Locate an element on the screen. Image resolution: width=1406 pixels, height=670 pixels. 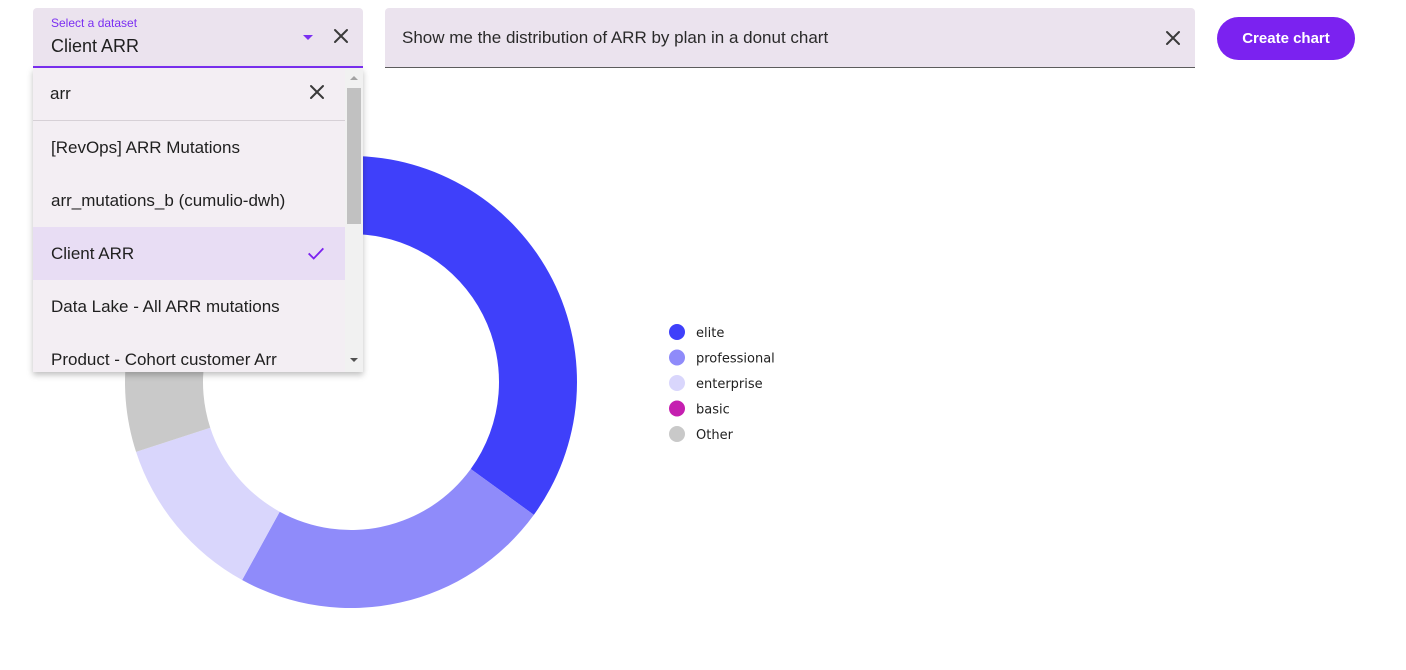
scrollbar-thumb is located at coordinates (354, 156).